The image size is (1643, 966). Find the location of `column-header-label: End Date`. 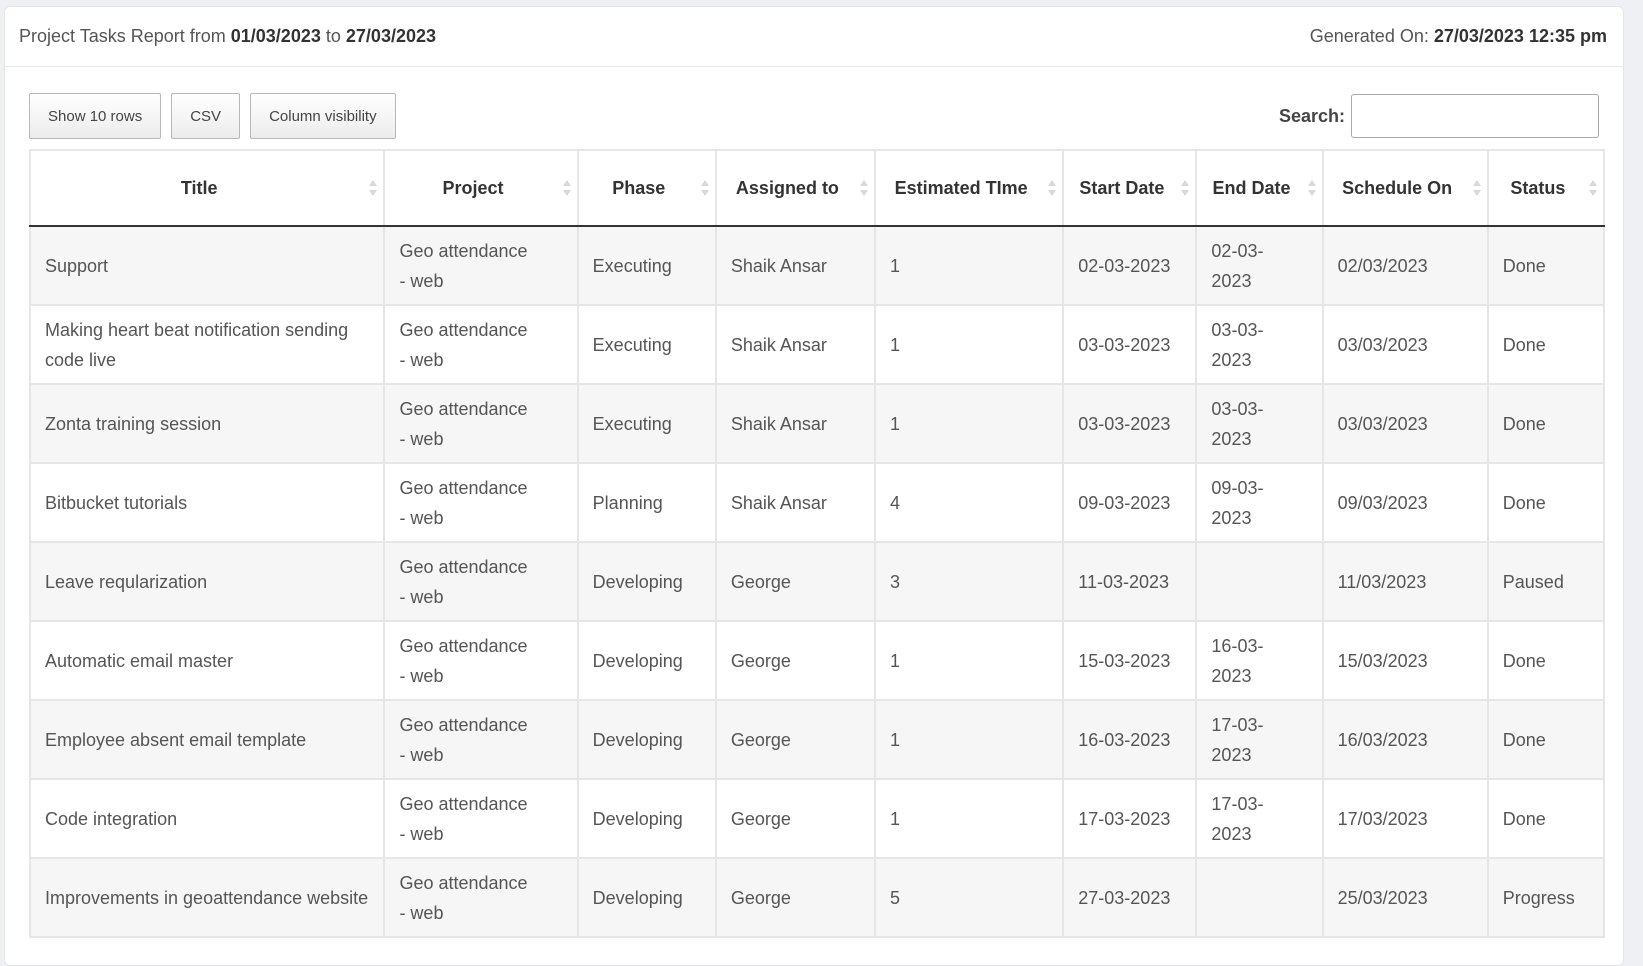

column-header-label: End Date is located at coordinates (1251, 188).